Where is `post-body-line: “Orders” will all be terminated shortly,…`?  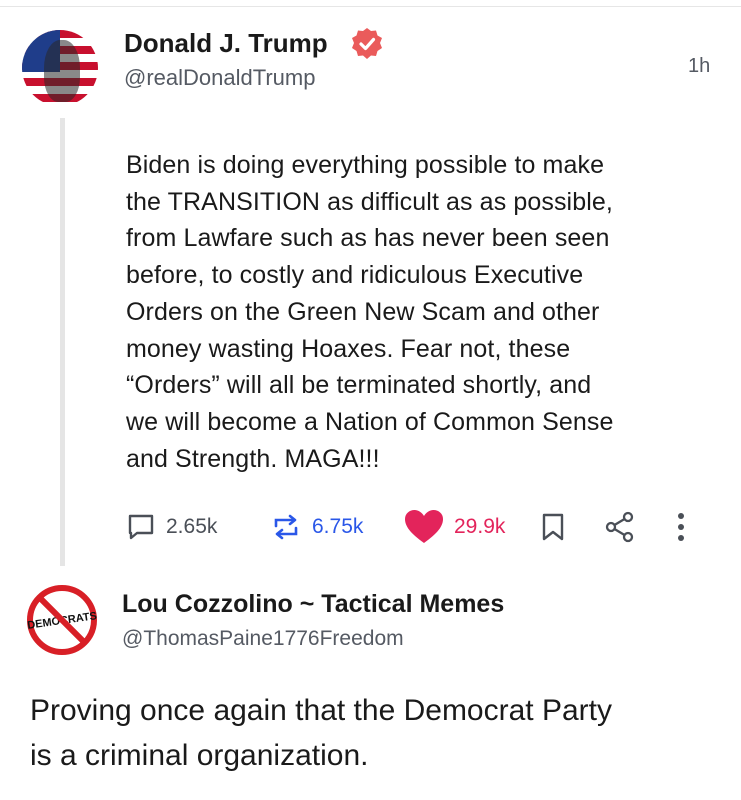
post-body-line: “Orders” will all be terminated shortly,… is located at coordinates (359, 385).